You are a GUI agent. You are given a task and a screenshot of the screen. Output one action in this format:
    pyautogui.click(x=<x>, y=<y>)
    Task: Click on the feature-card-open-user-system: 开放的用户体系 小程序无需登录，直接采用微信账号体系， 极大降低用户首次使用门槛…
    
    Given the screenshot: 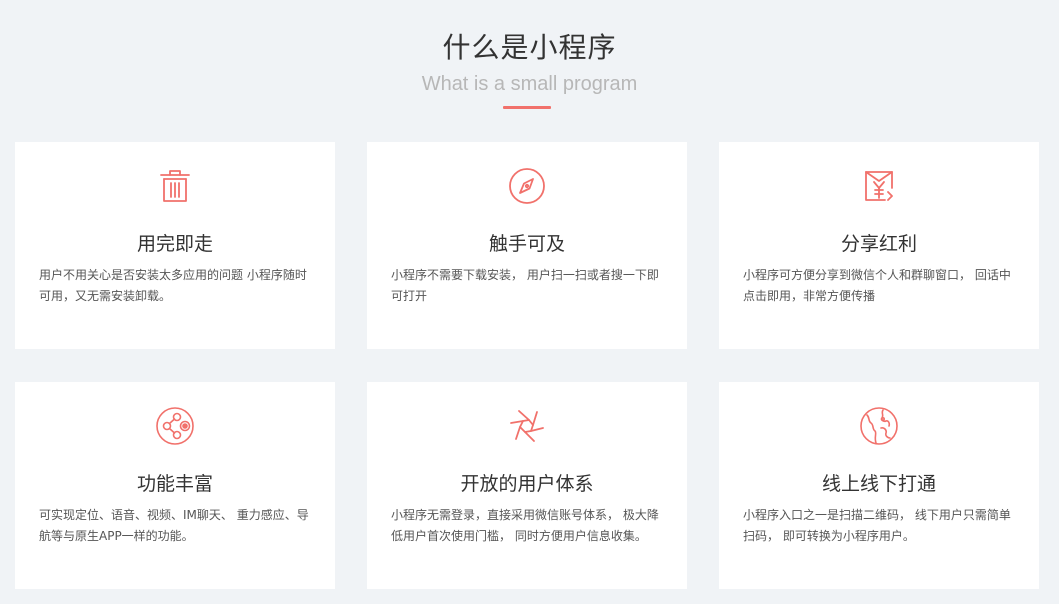 What is the action you would take?
    pyautogui.click(x=527, y=485)
    